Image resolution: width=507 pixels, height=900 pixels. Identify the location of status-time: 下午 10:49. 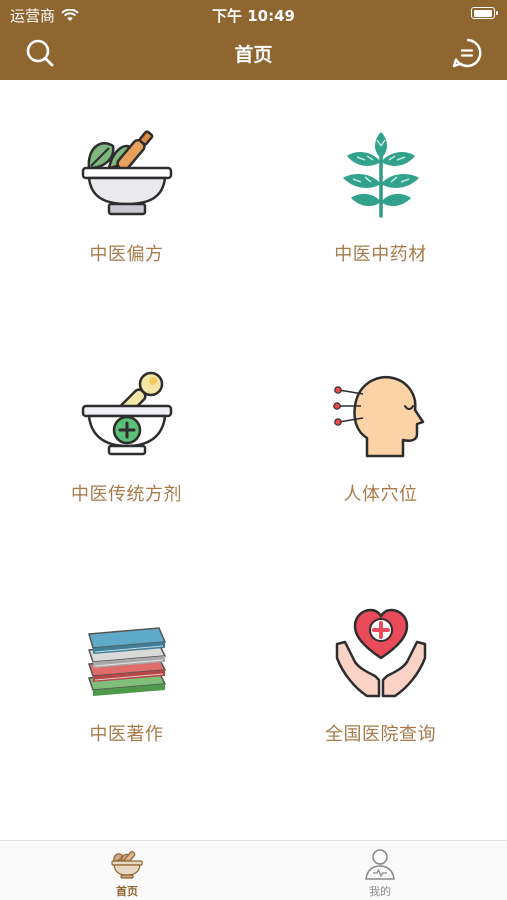
(253, 16).